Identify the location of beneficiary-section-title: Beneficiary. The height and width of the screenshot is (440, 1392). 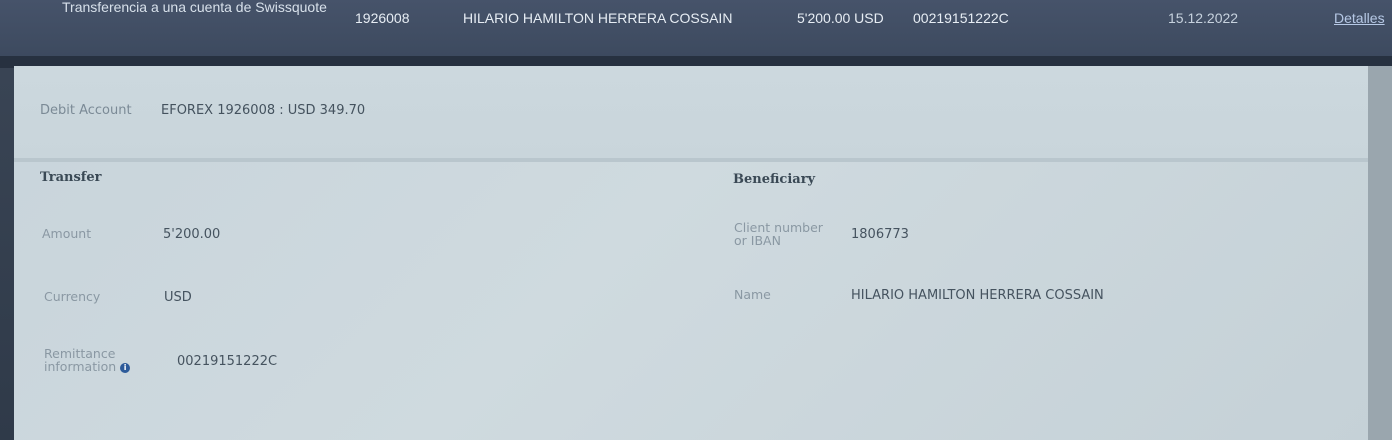
(774, 179).